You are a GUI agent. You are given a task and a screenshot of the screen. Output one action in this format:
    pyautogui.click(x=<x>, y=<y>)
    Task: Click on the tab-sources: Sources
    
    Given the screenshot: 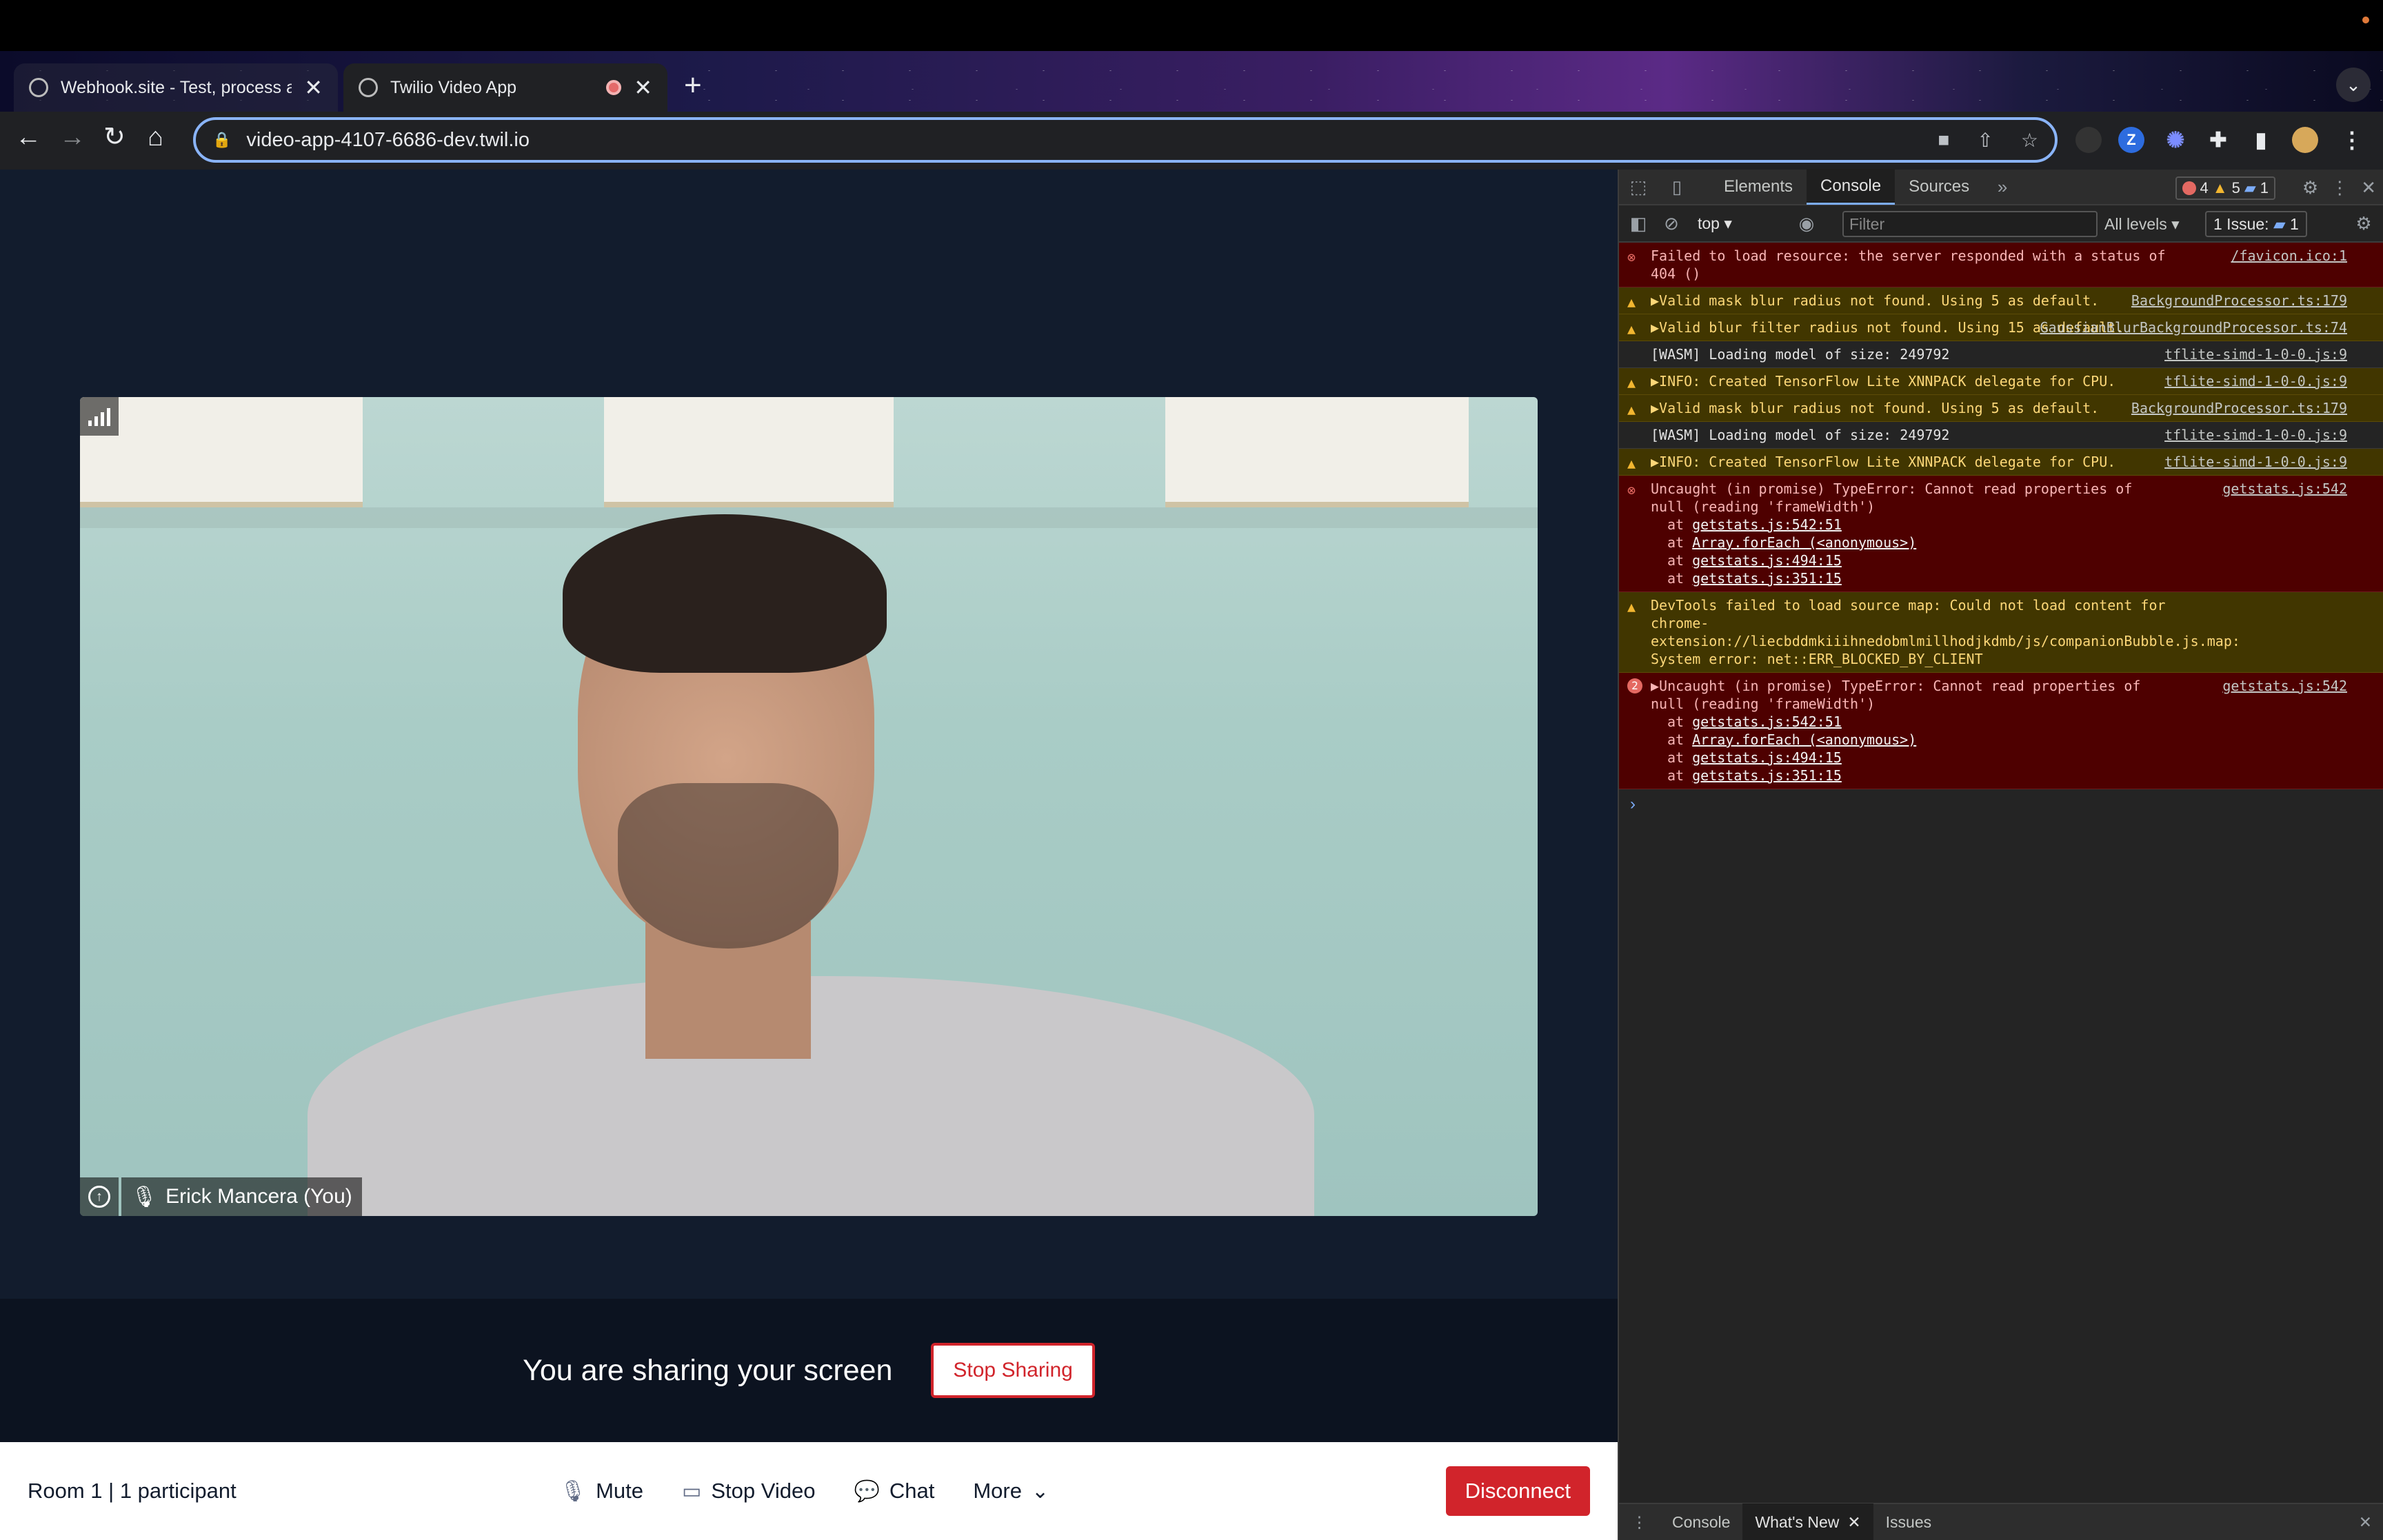 What is the action you would take?
    pyautogui.click(x=1939, y=187)
    